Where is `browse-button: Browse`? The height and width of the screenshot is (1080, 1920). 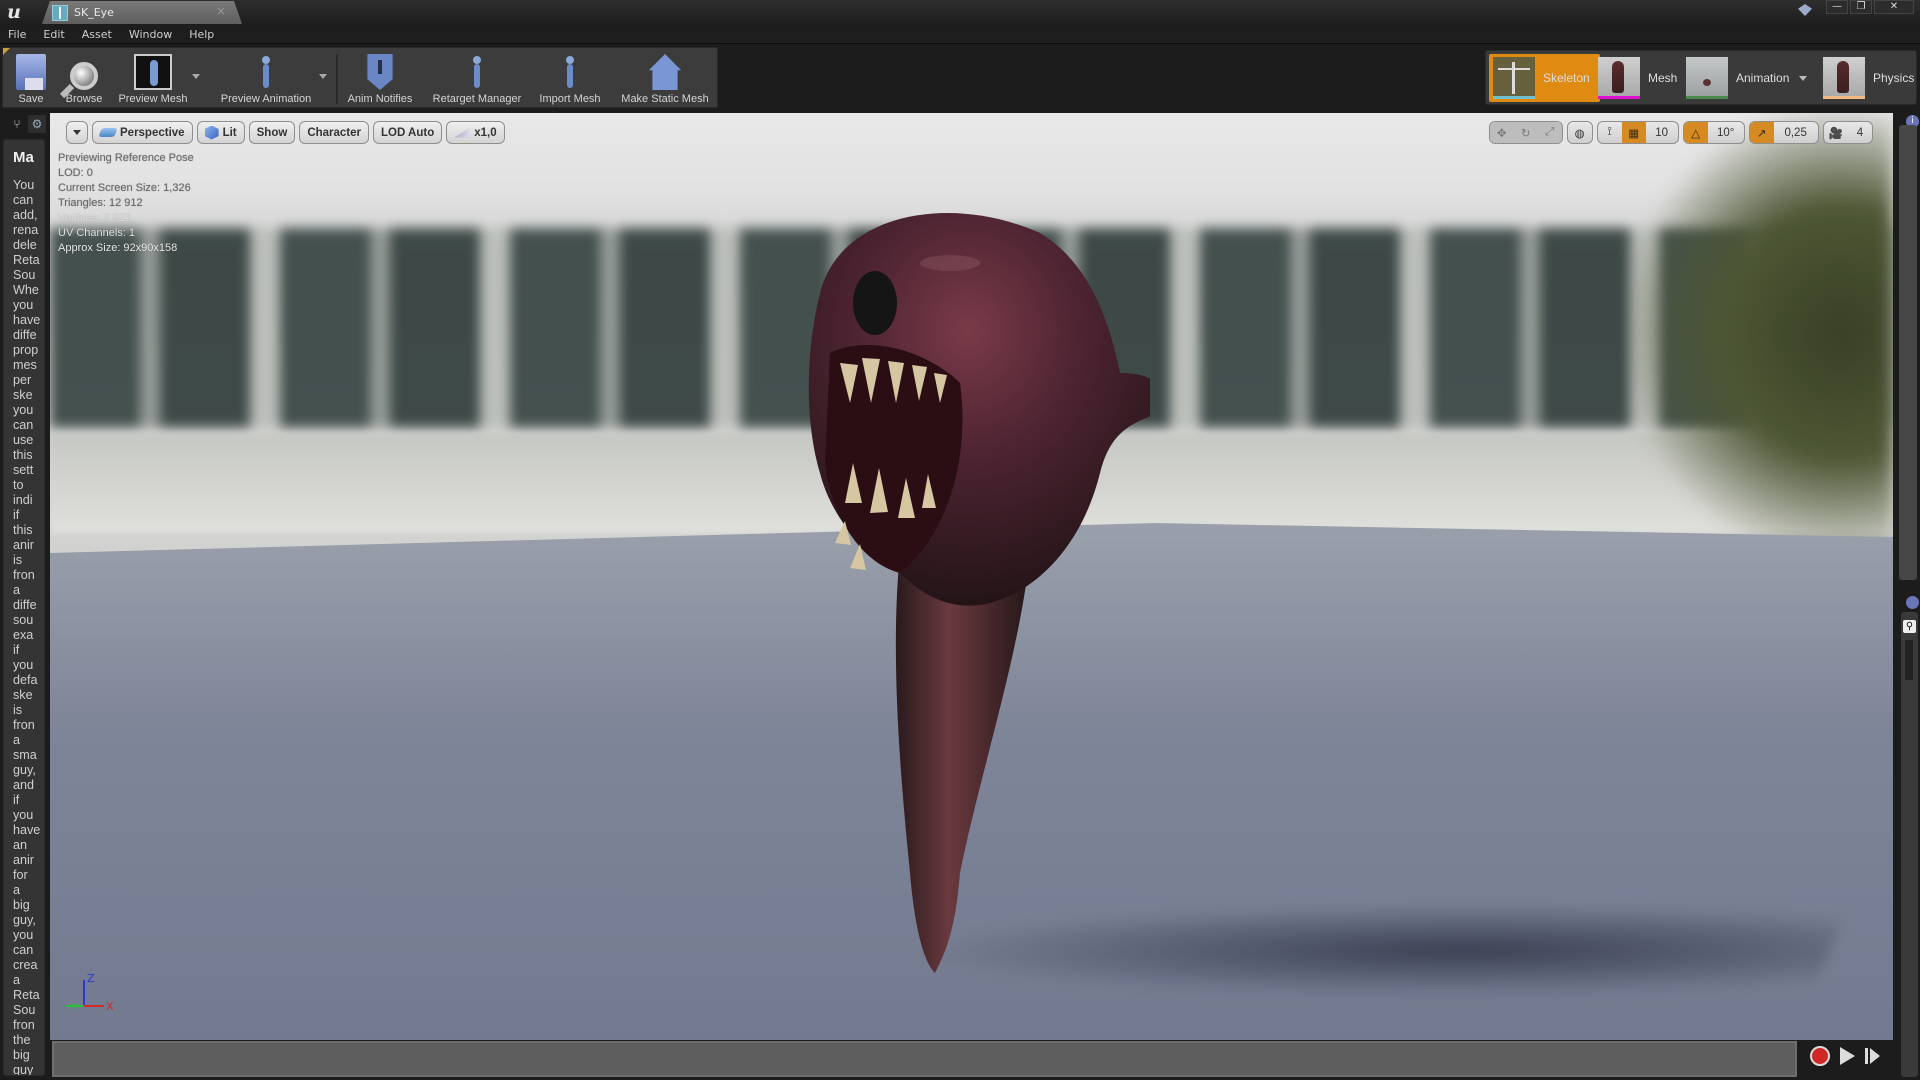
browse-button: Browse is located at coordinates (84, 78).